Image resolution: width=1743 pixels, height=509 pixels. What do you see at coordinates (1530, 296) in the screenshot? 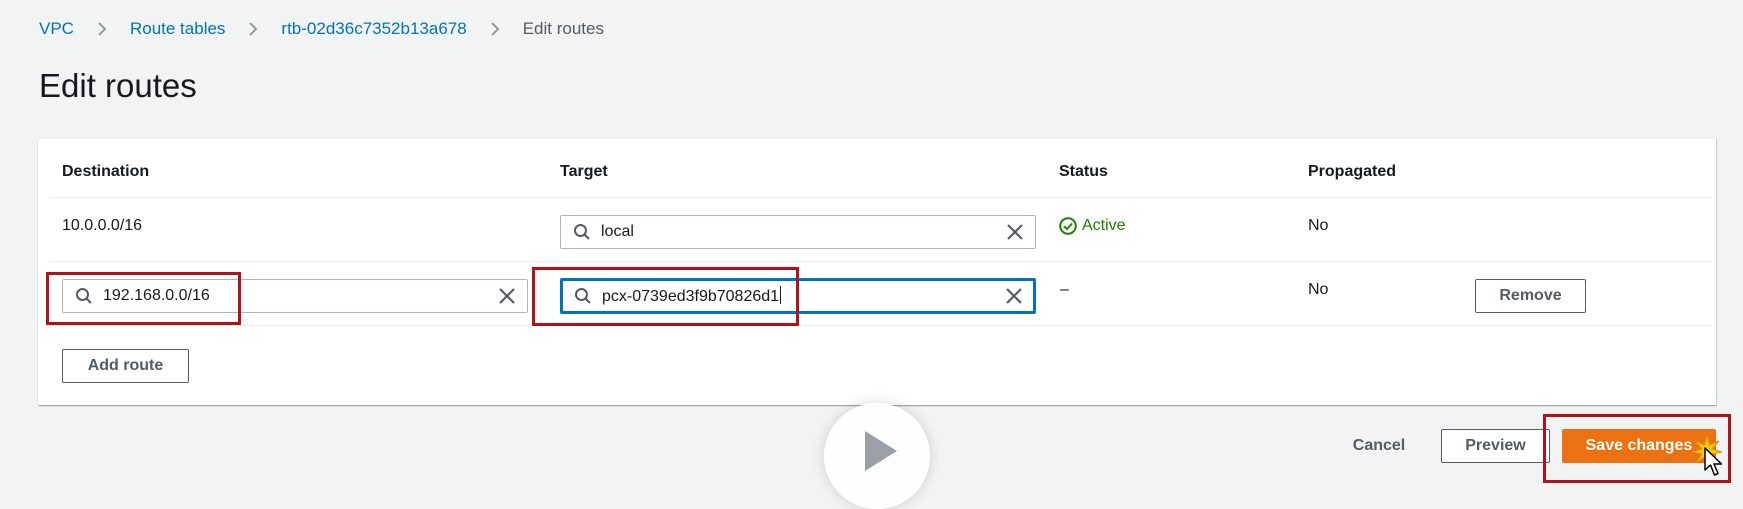
I see `remove-button: Remove` at bounding box center [1530, 296].